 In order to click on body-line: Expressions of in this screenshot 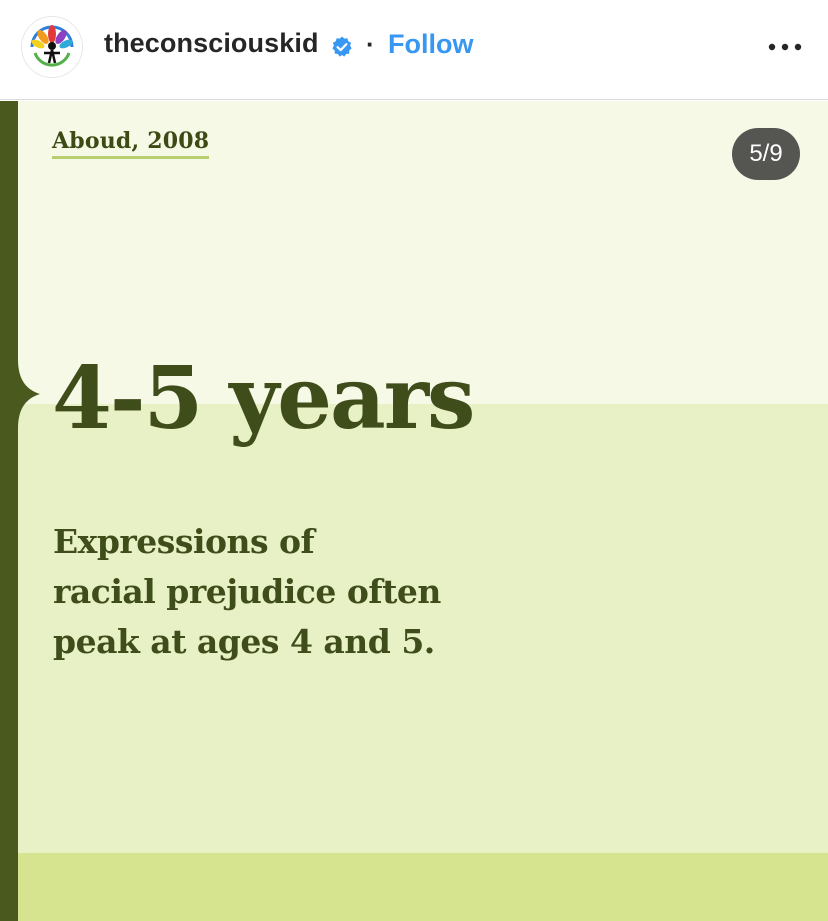, I will do `click(184, 541)`.